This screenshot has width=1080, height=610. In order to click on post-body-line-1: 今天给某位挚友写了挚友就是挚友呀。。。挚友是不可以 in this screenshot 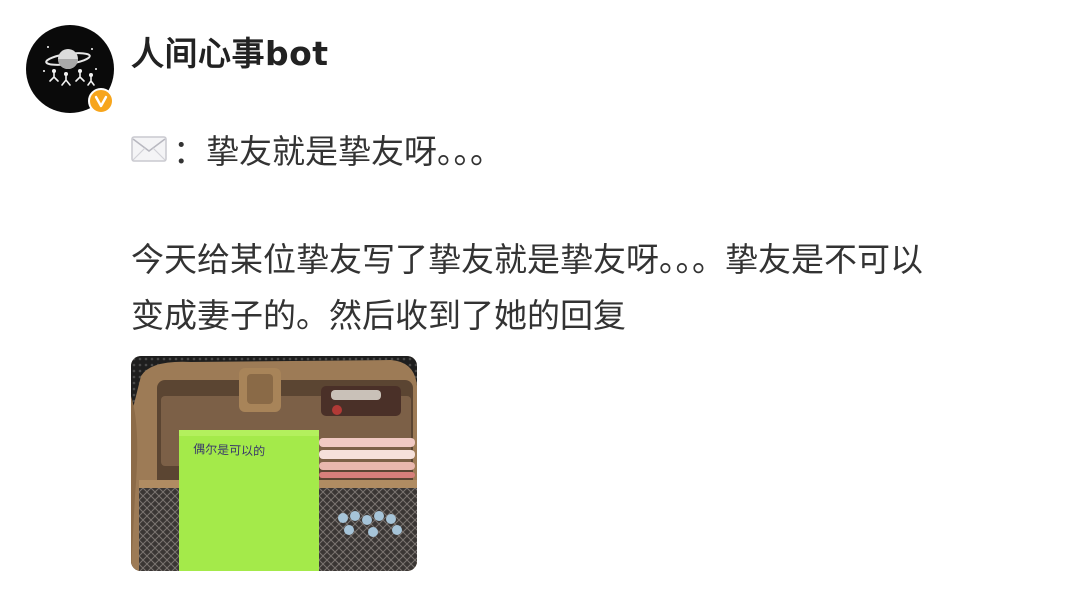, I will do `click(527, 259)`.